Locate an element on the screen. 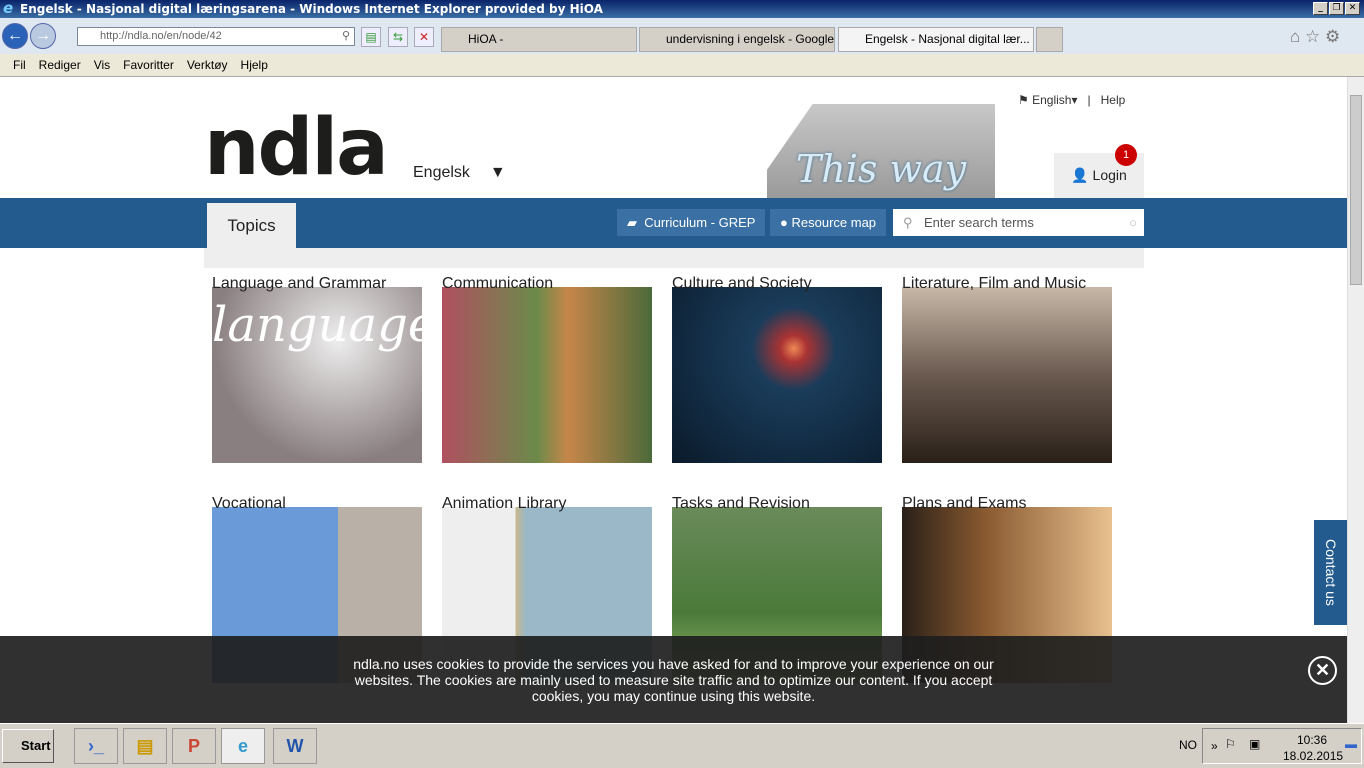 This screenshot has height=768, width=1364. menu-favoritter: Favoritter is located at coordinates (148, 65).